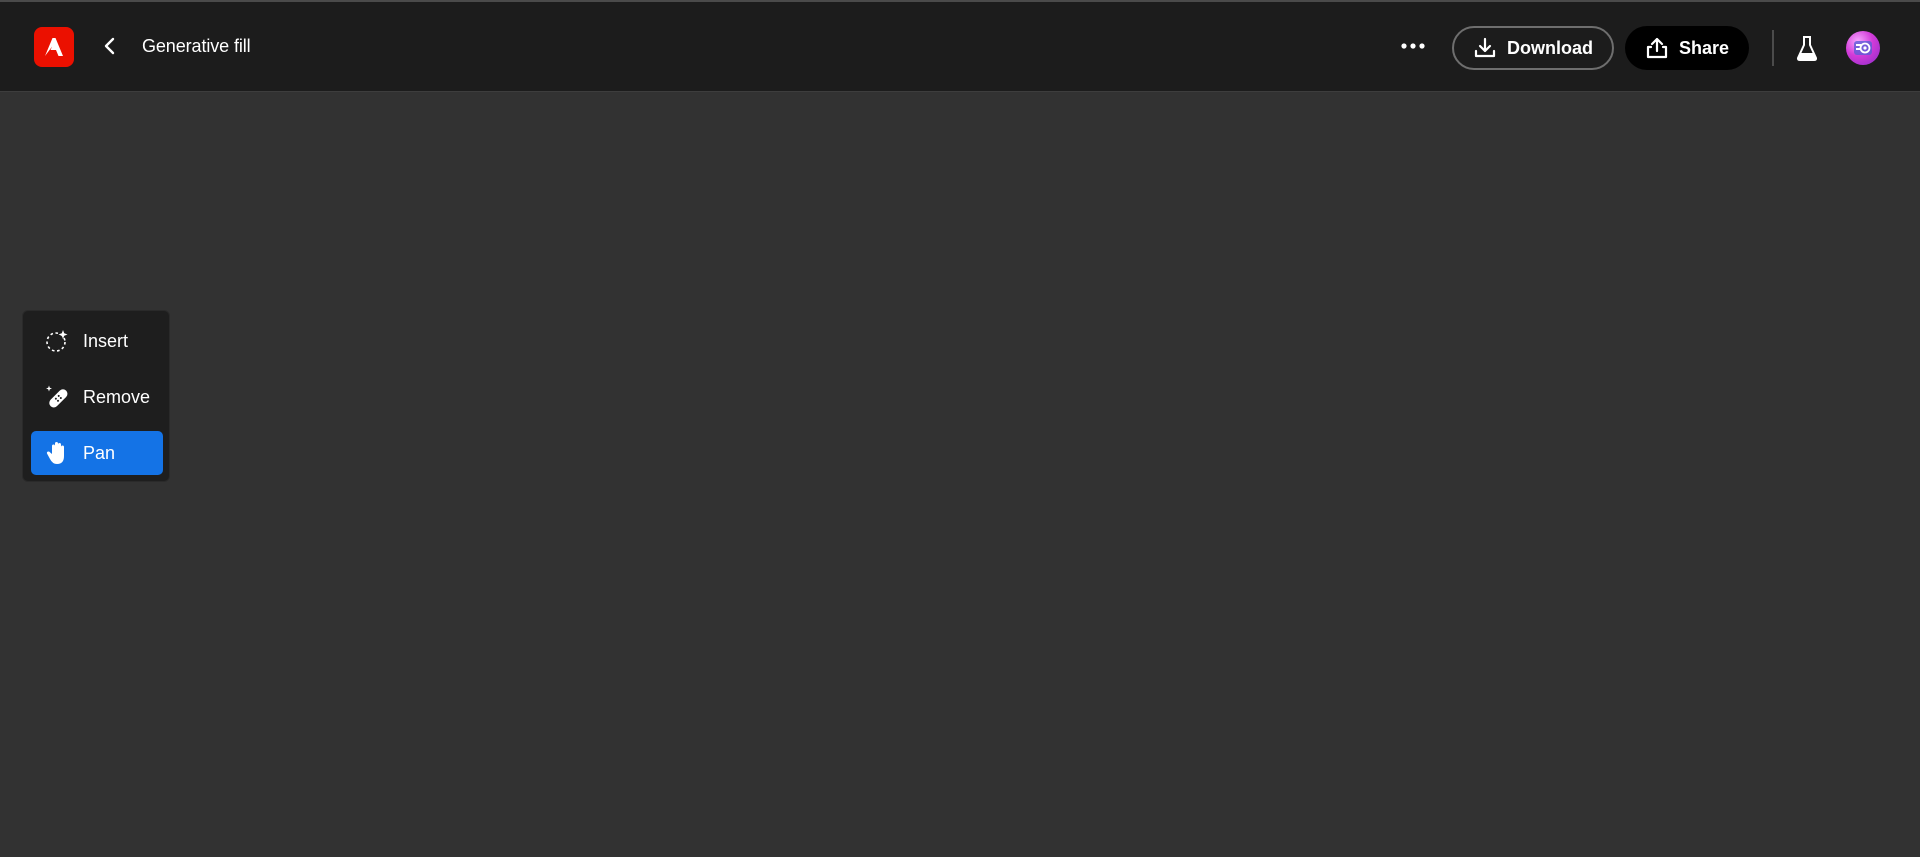  I want to click on labs-button, so click(1807, 48).